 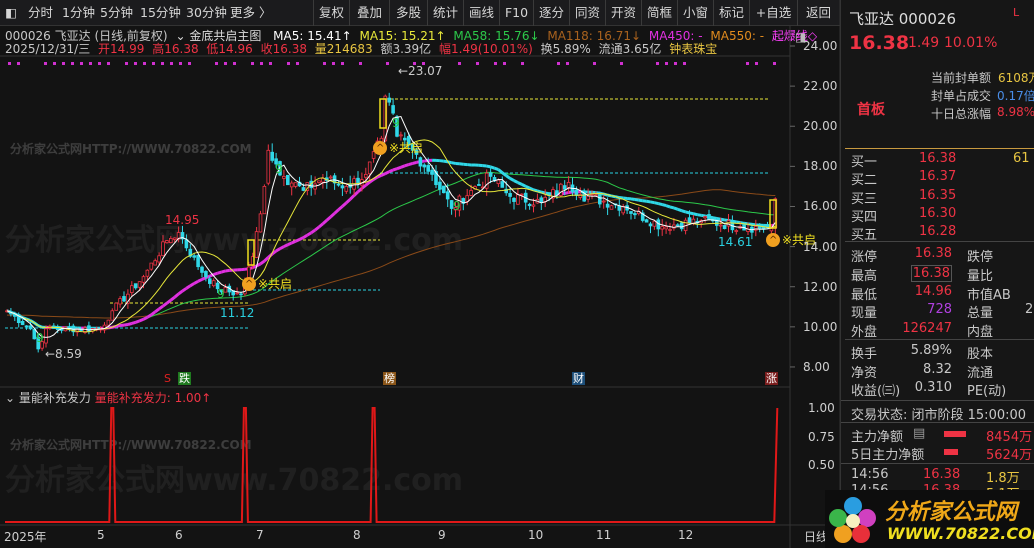 What do you see at coordinates (864, 199) in the screenshot?
I see `bid-label: 买三` at bounding box center [864, 199].